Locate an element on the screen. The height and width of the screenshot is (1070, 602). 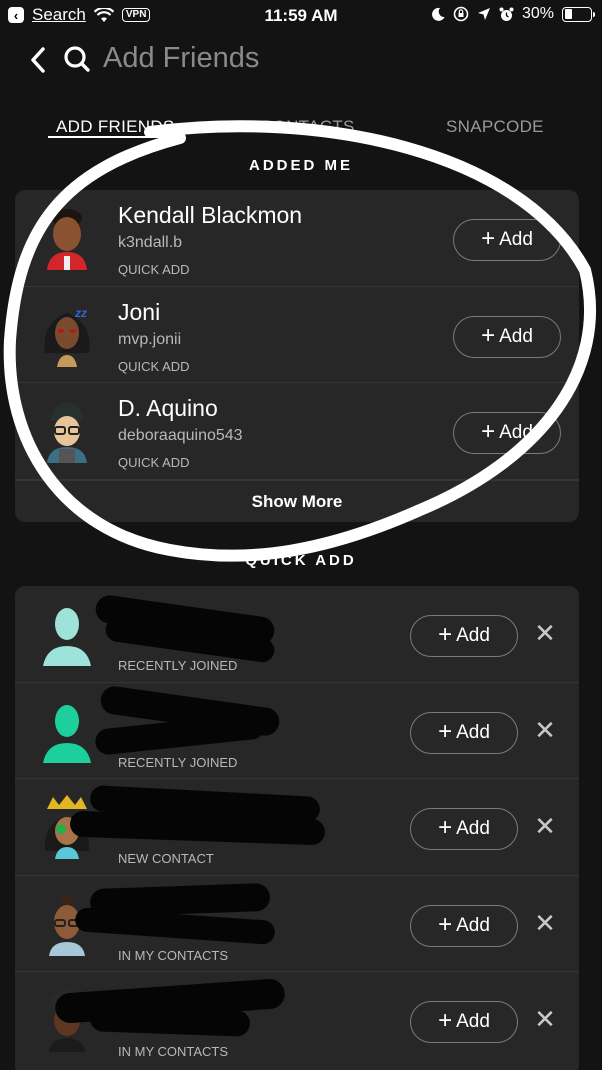
search-input: Add Friends is located at coordinates (181, 58).